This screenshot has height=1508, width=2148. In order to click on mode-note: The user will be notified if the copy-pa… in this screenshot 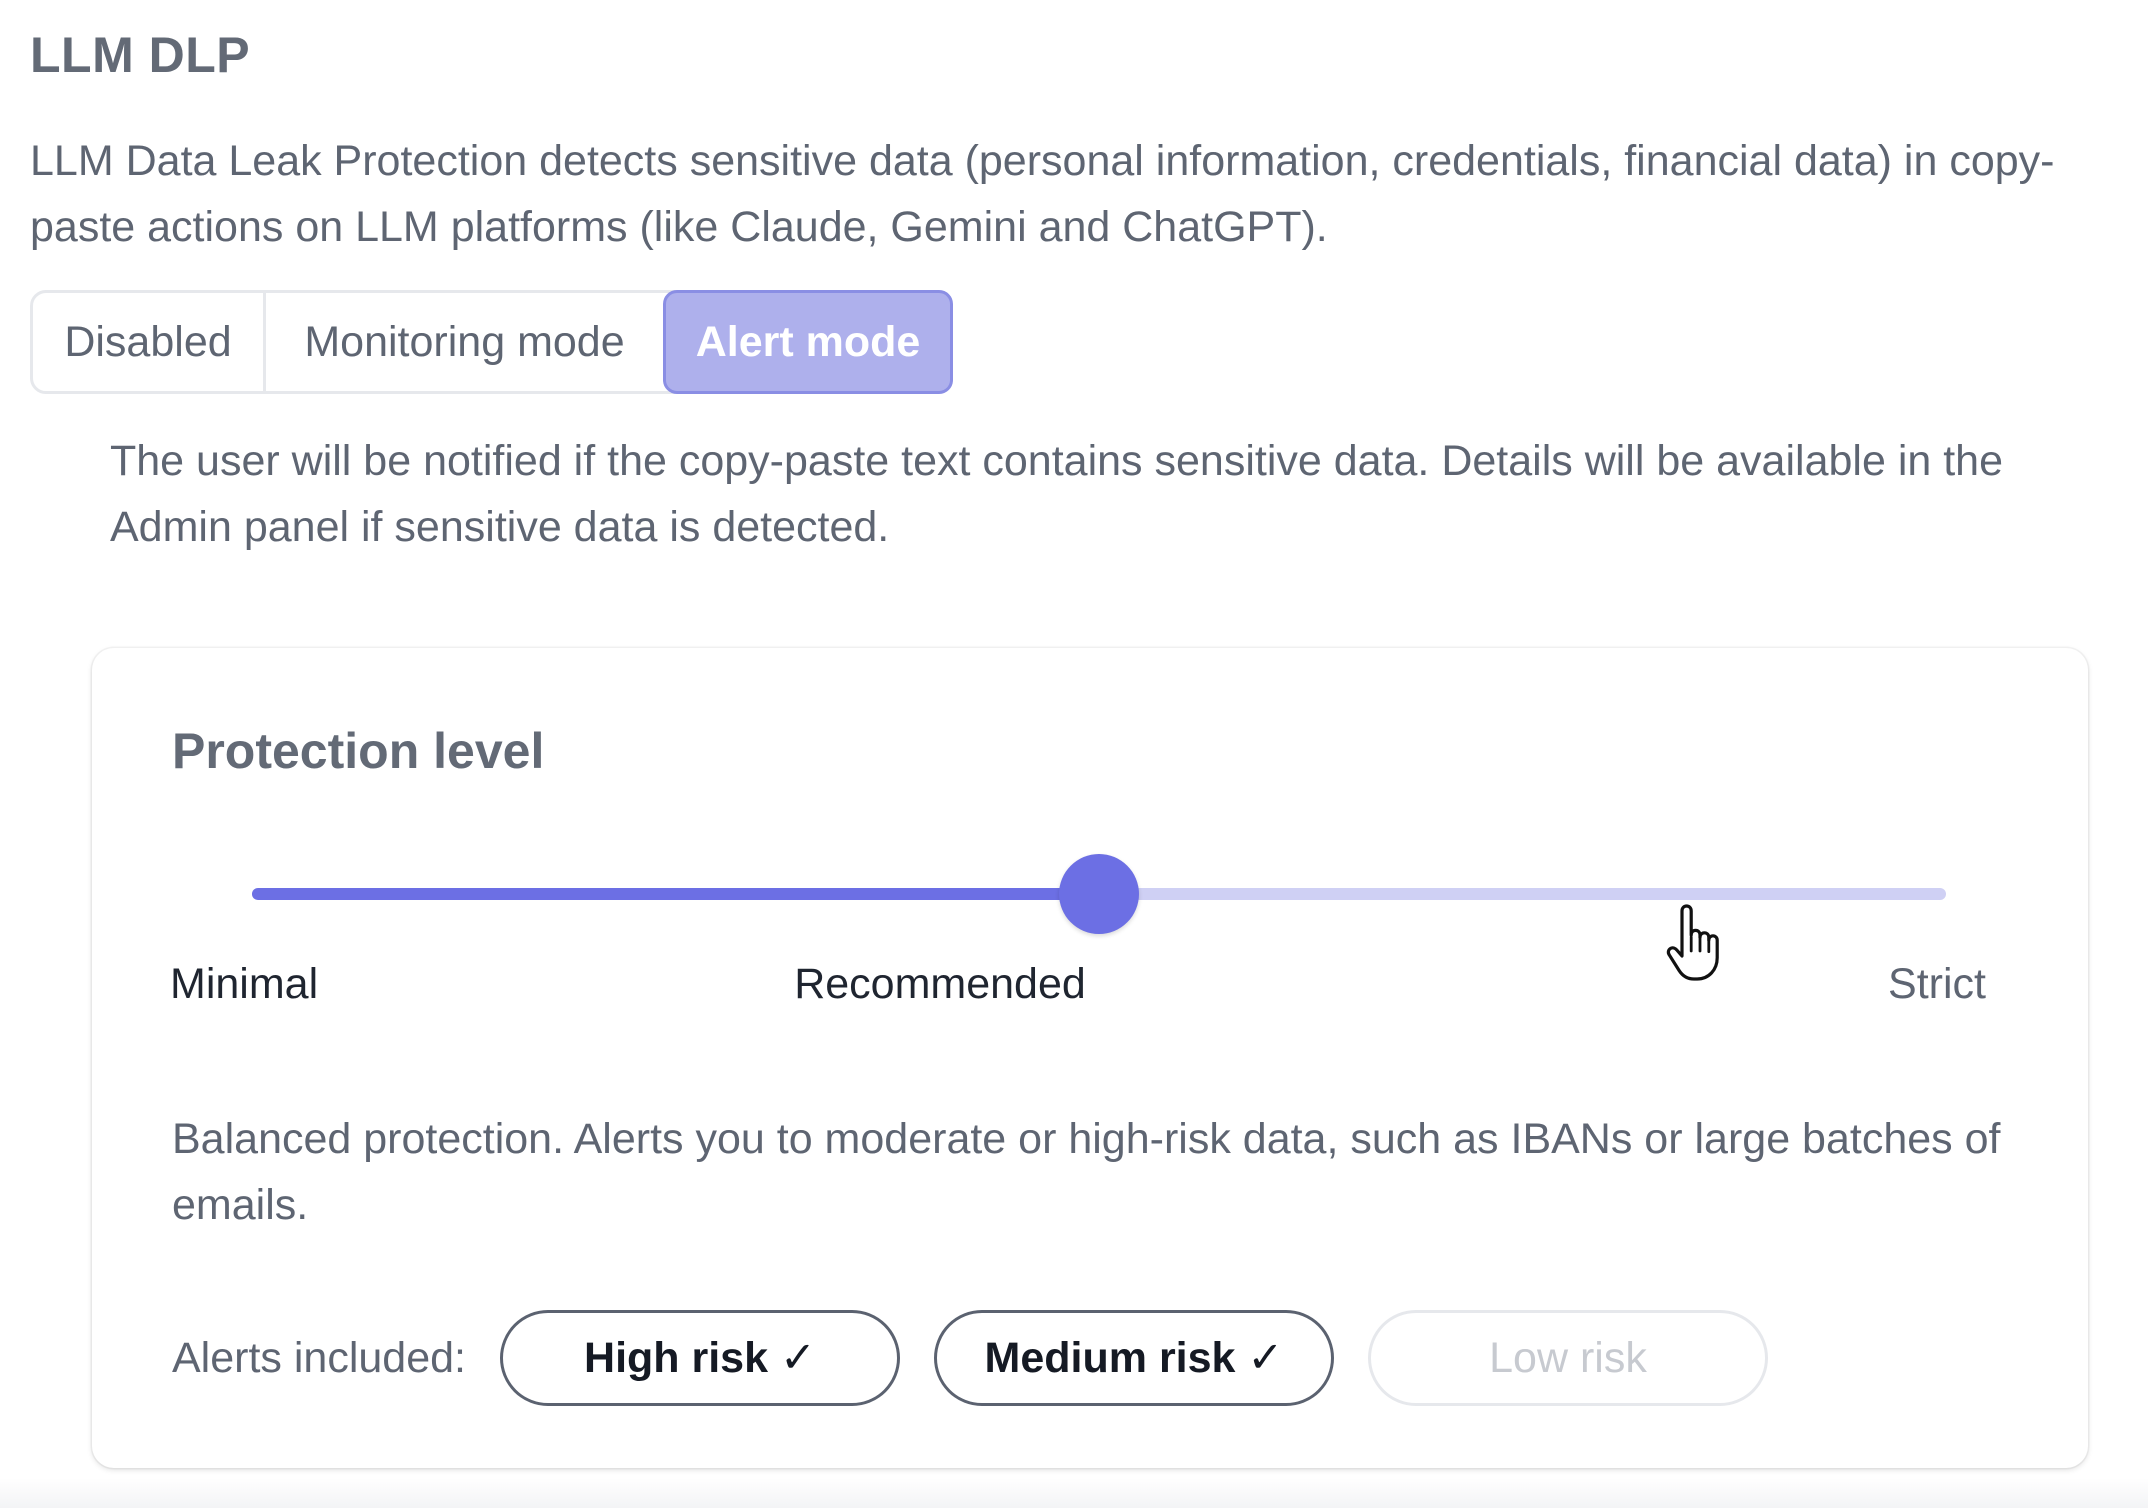, I will do `click(1057, 494)`.